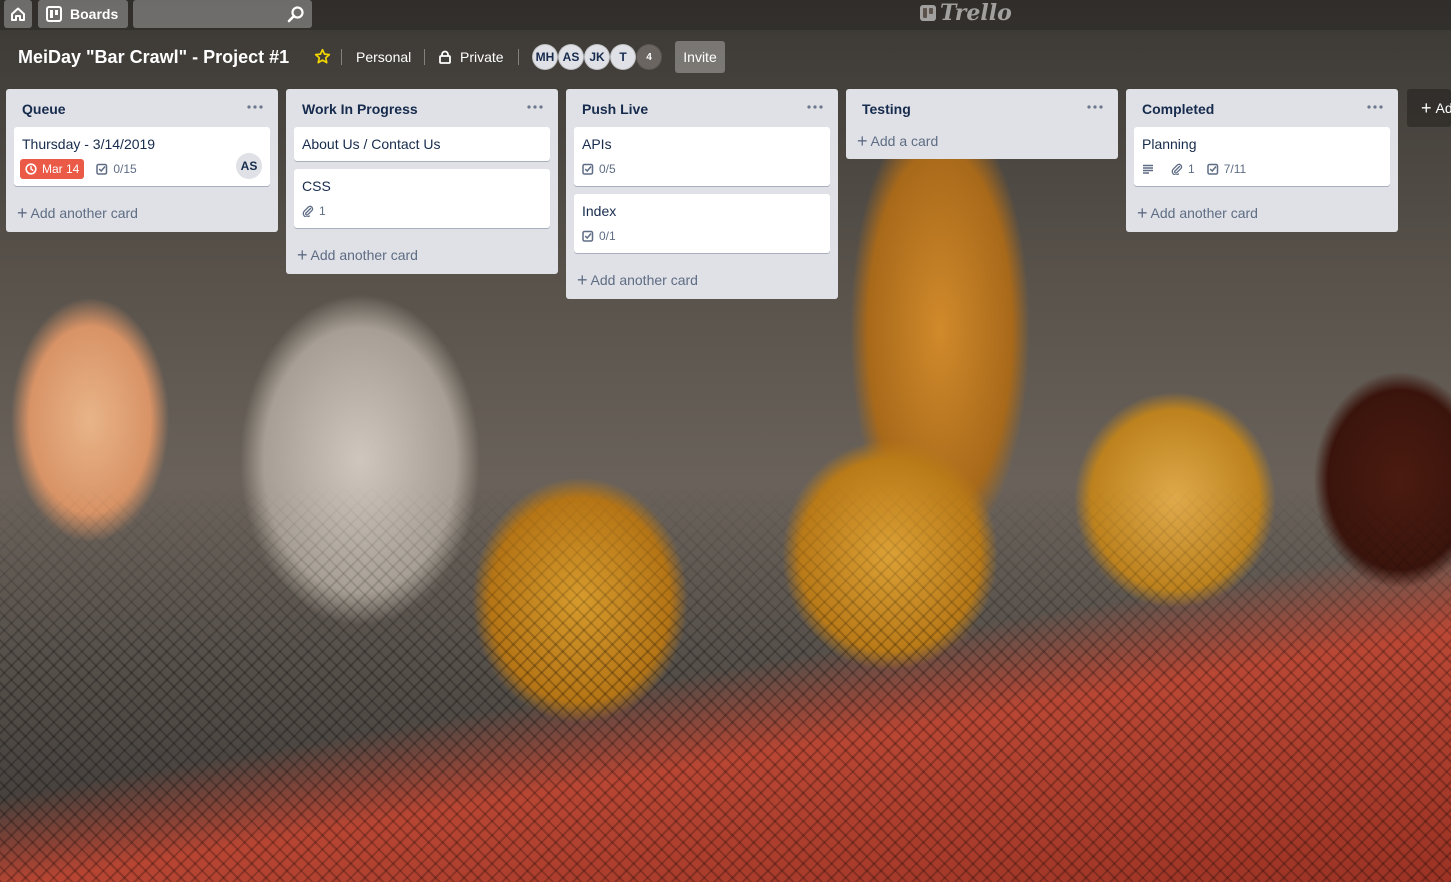  I want to click on add-list-button: + Add another list, so click(1429, 108).